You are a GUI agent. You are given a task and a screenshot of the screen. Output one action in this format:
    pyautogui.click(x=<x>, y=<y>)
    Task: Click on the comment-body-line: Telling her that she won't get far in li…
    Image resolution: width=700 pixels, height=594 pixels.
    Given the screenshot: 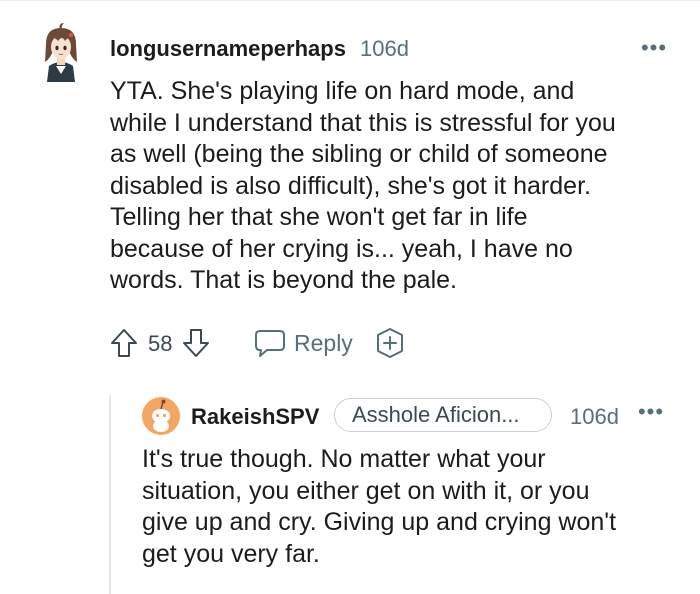 What is the action you would take?
    pyautogui.click(x=319, y=217)
    